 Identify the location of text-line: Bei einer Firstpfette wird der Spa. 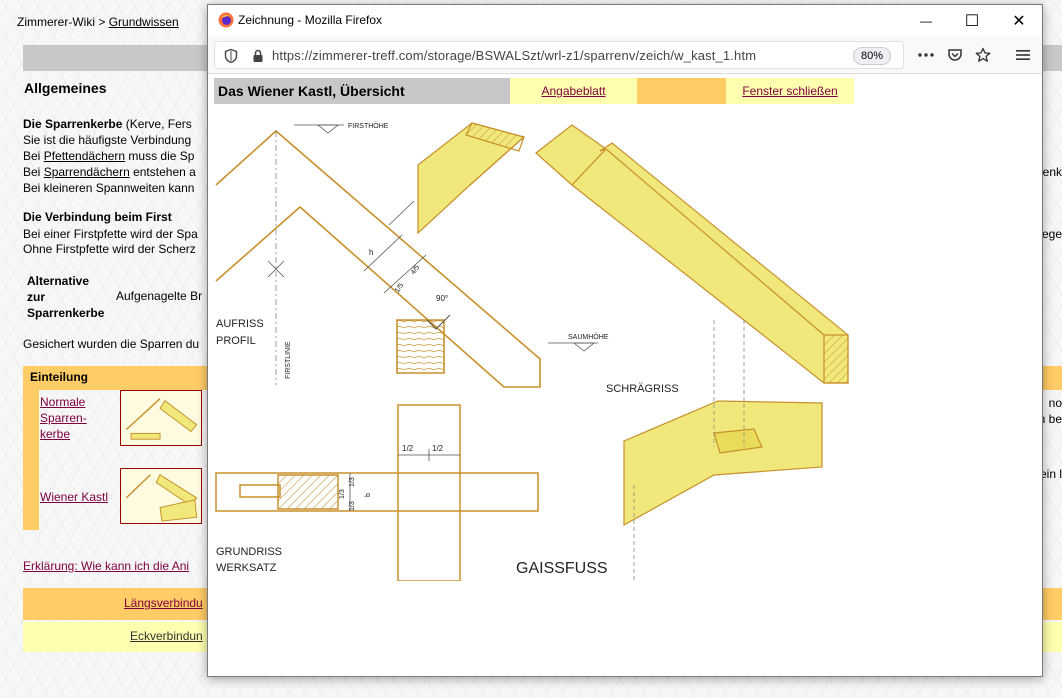
(110, 234).